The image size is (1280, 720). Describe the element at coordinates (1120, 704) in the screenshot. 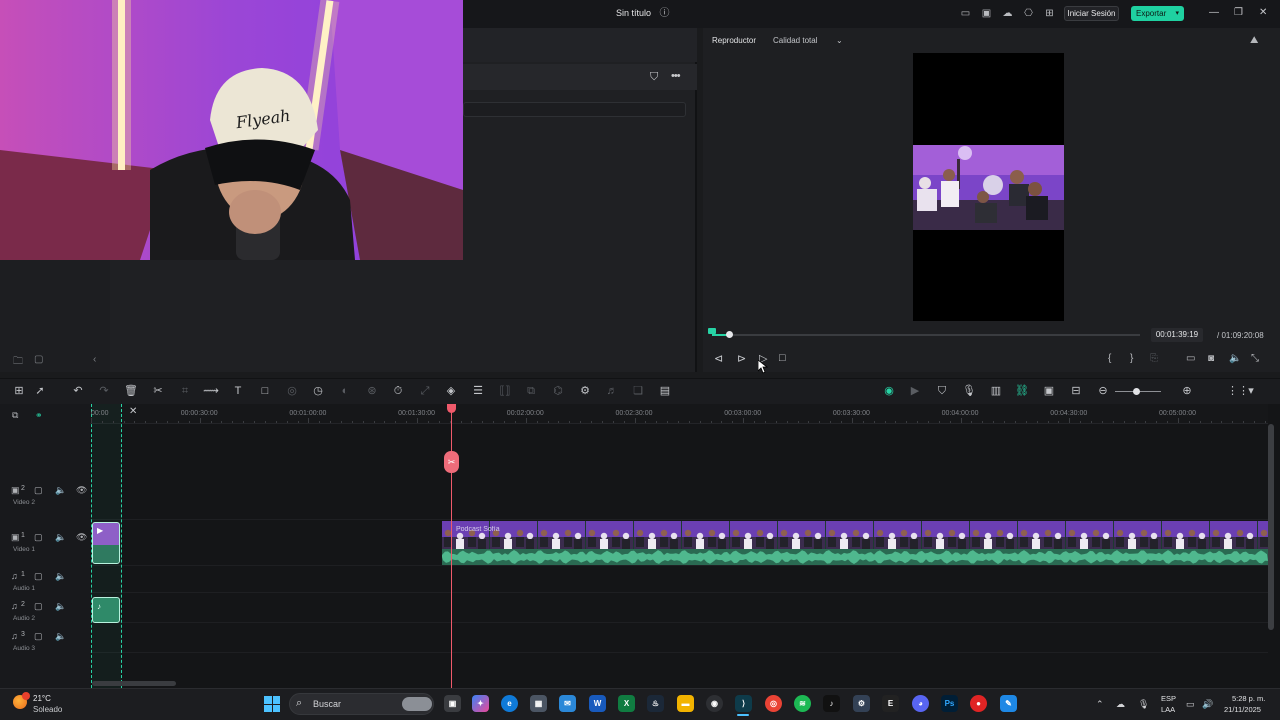

I see `cloud-icon: ☁` at that location.